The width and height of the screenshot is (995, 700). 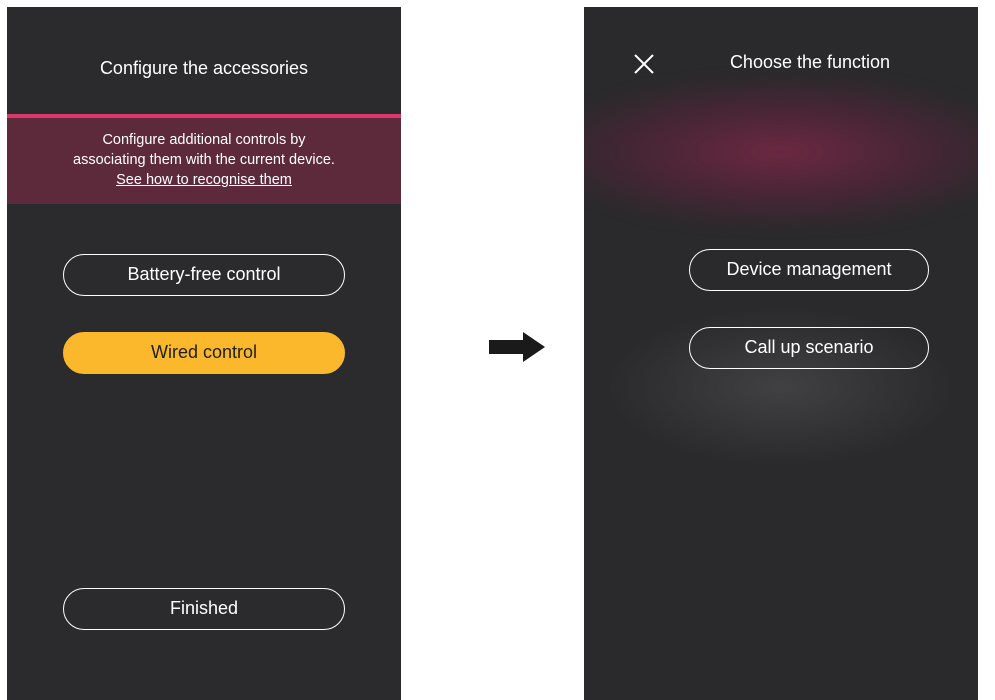 What do you see at coordinates (204, 140) in the screenshot?
I see `banner-text-line-1: Configure additional controls by` at bounding box center [204, 140].